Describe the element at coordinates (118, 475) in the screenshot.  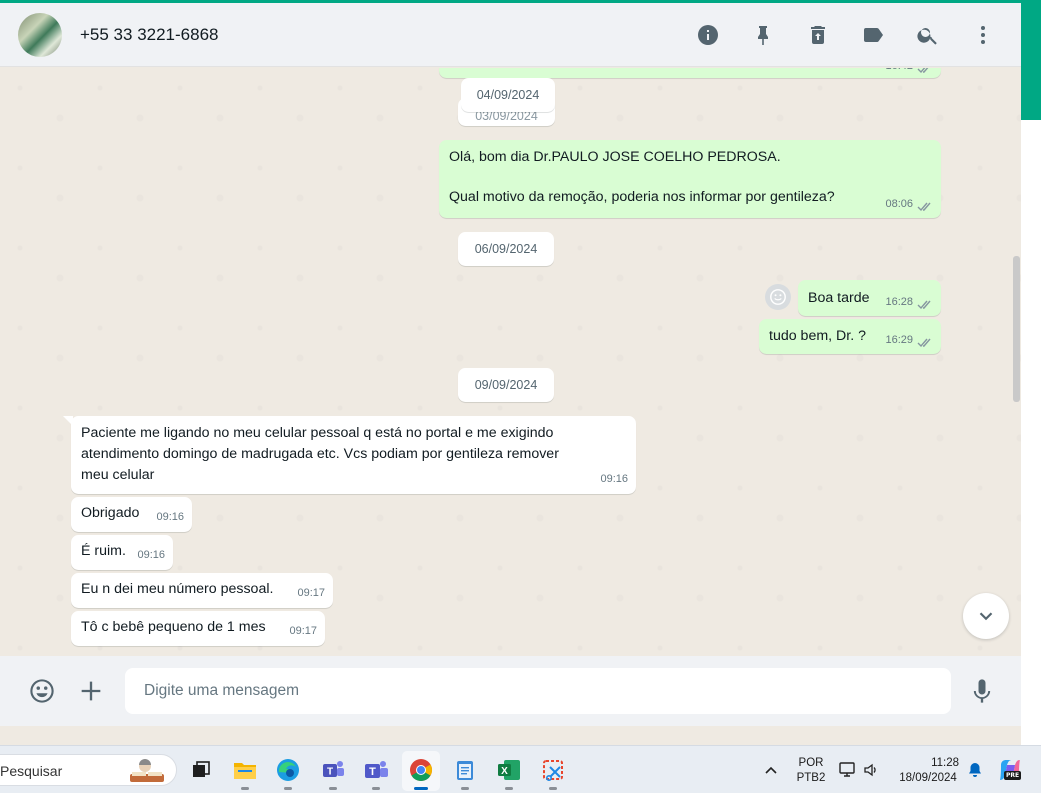
I see `message-text: meu celular` at that location.